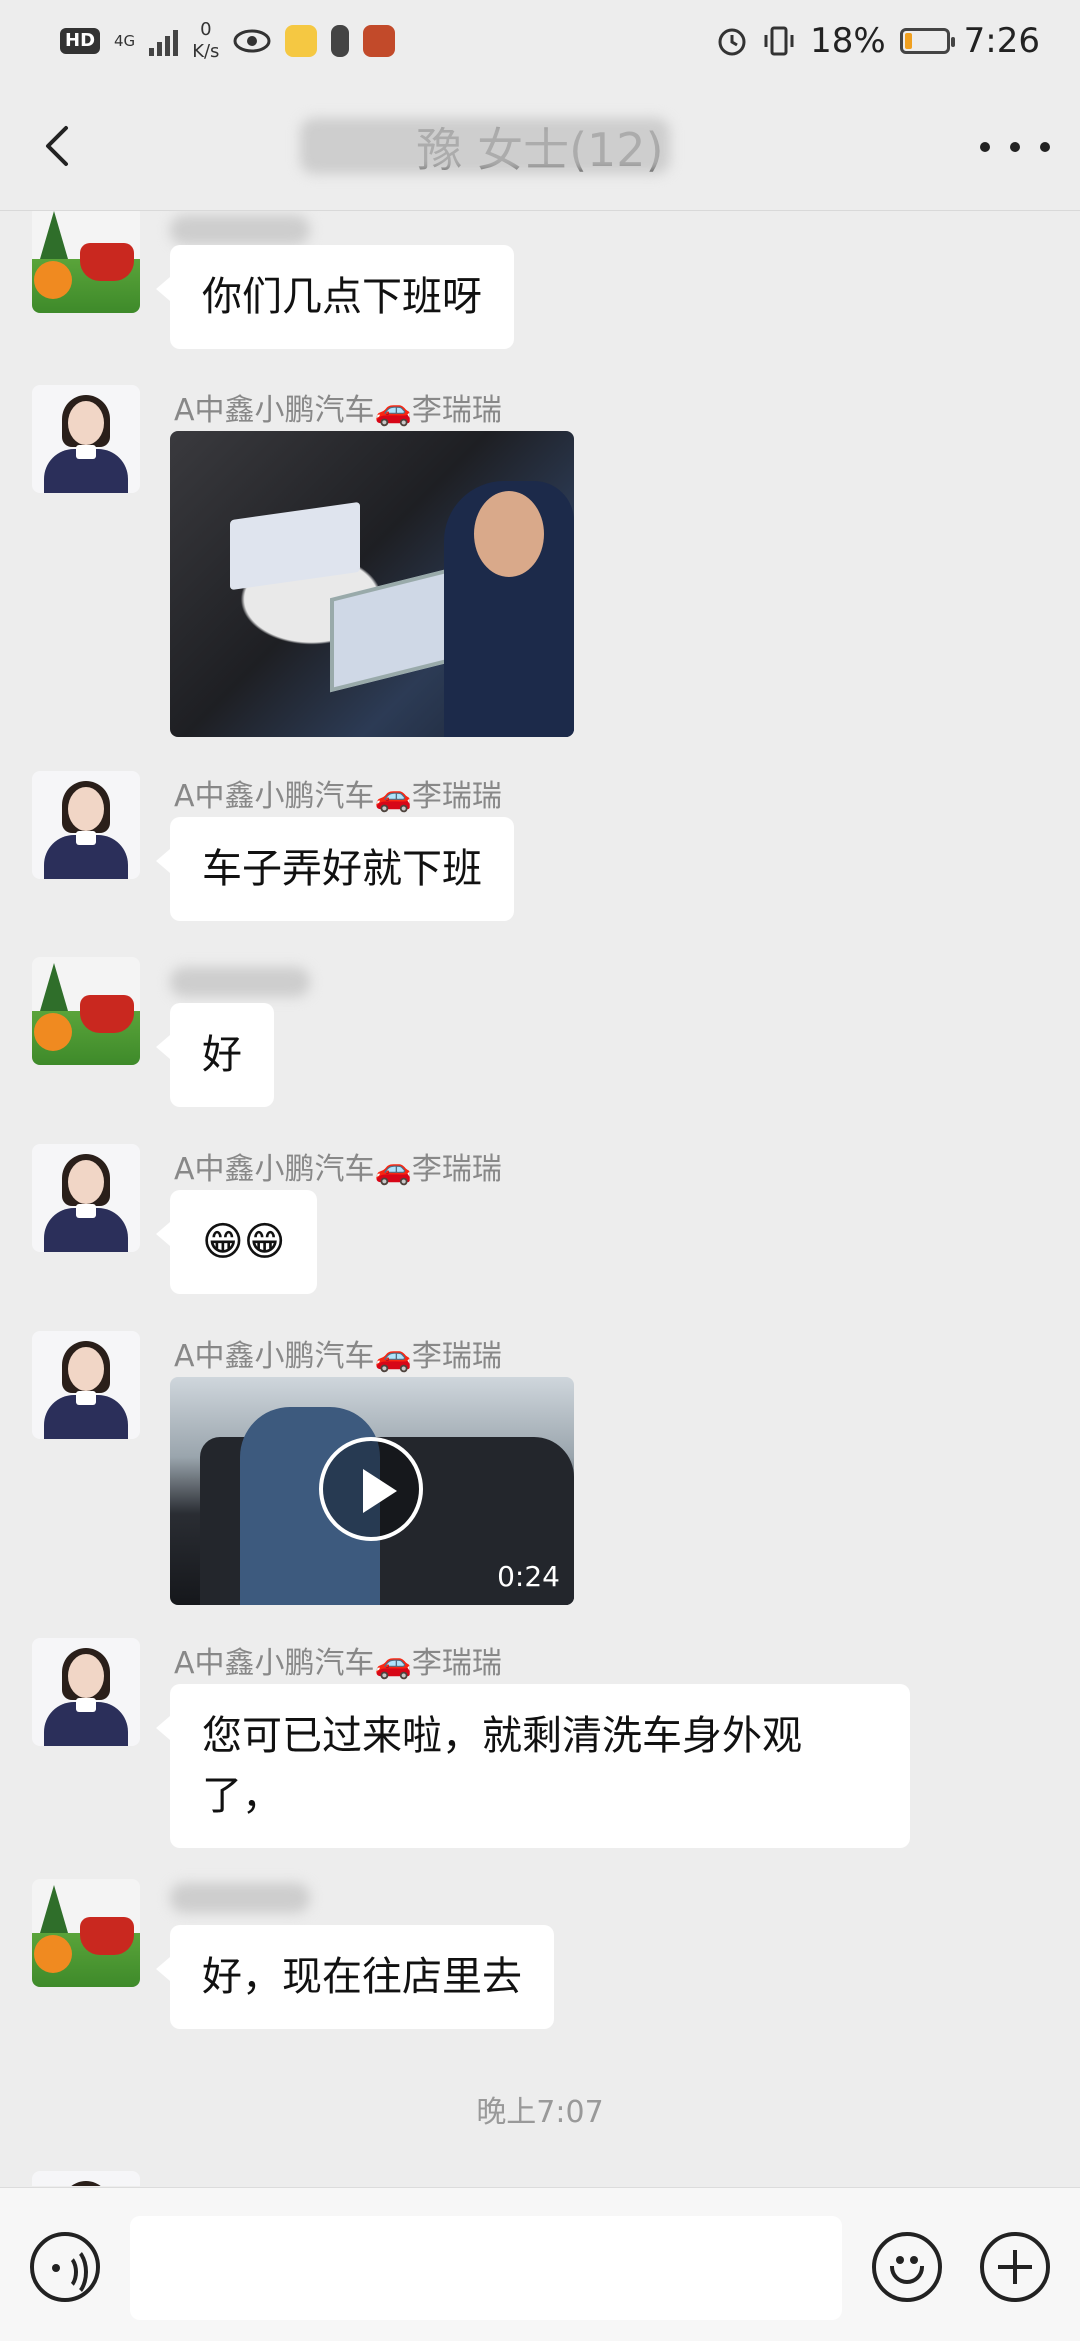  What do you see at coordinates (340, 41) in the screenshot?
I see `alert-icon` at bounding box center [340, 41].